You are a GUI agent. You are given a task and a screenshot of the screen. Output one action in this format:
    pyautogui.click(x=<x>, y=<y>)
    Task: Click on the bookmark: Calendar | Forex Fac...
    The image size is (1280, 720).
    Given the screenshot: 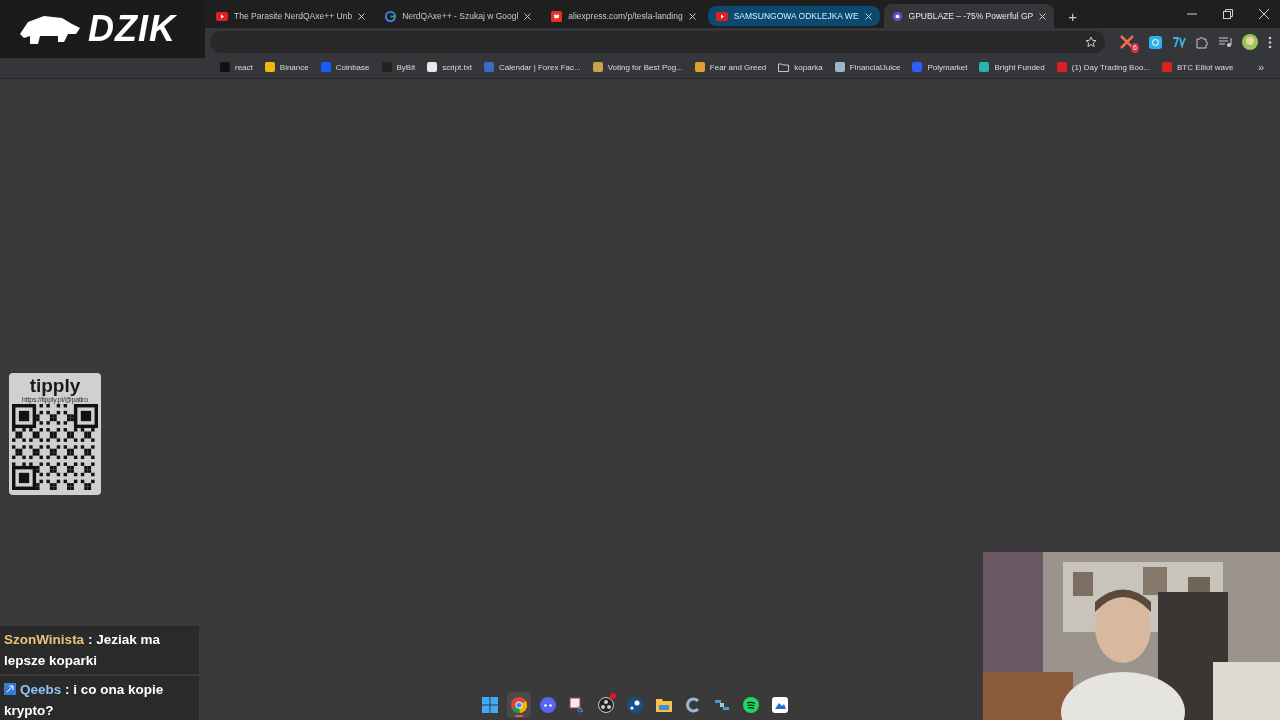 What is the action you would take?
    pyautogui.click(x=532, y=67)
    